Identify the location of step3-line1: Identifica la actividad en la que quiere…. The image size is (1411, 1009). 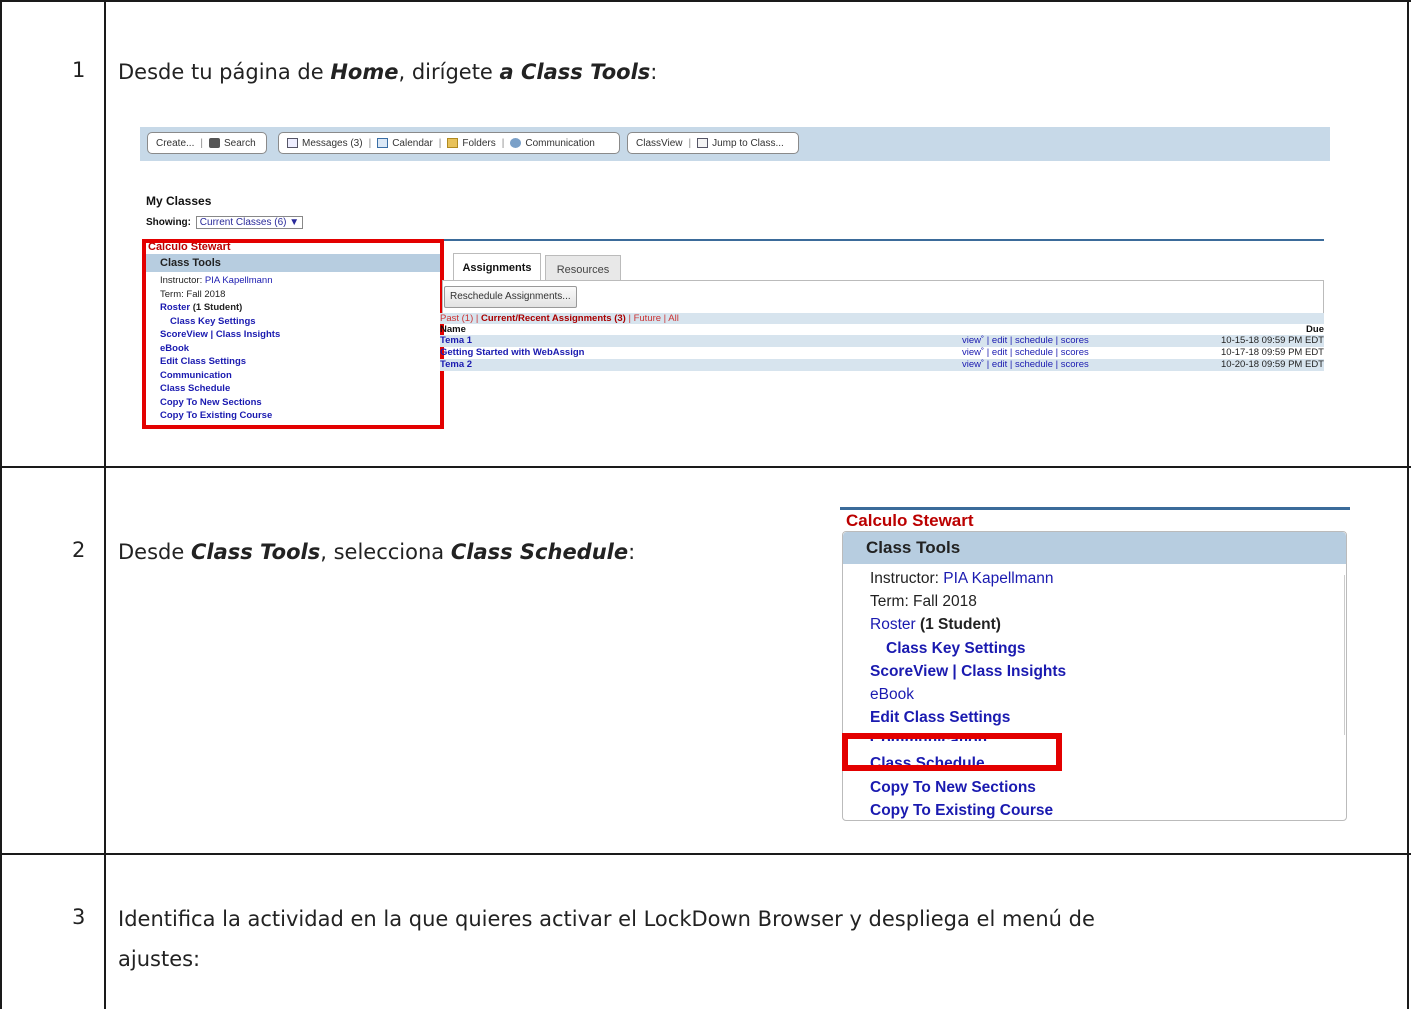
(606, 919).